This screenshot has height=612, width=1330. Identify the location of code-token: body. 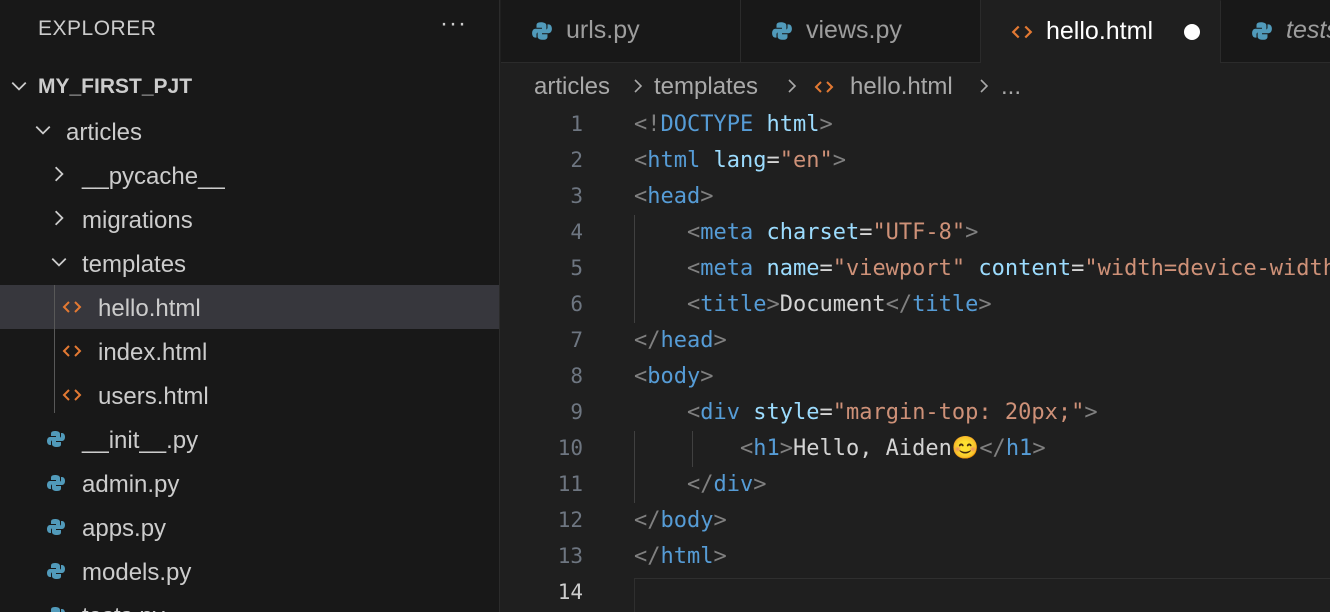
(674, 376).